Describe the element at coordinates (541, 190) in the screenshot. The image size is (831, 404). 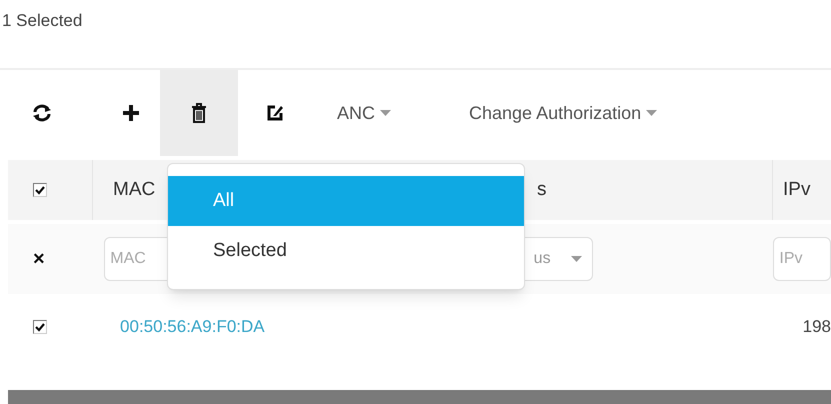
I see `column-header: s` at that location.